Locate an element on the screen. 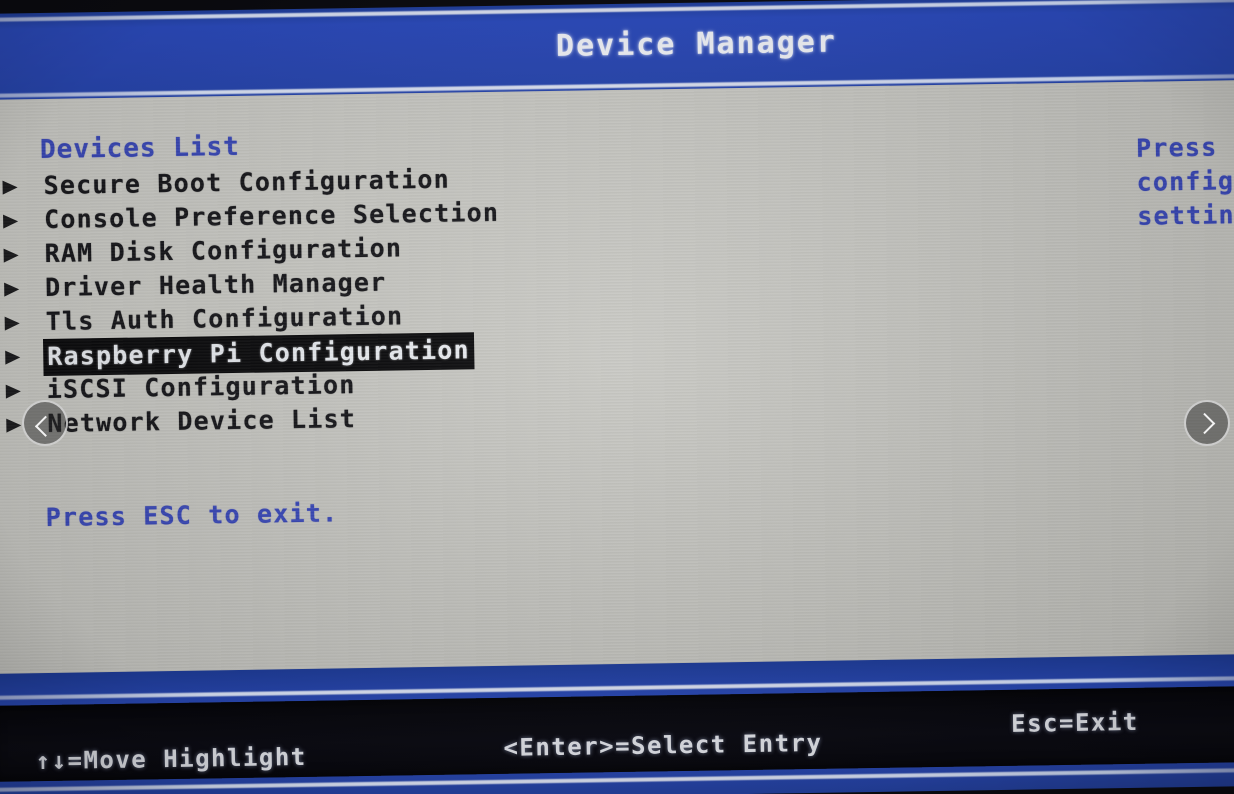 The height and width of the screenshot is (794, 1234). key-hint-move-highlight: ↑↓=Move Highlight is located at coordinates (171, 759).